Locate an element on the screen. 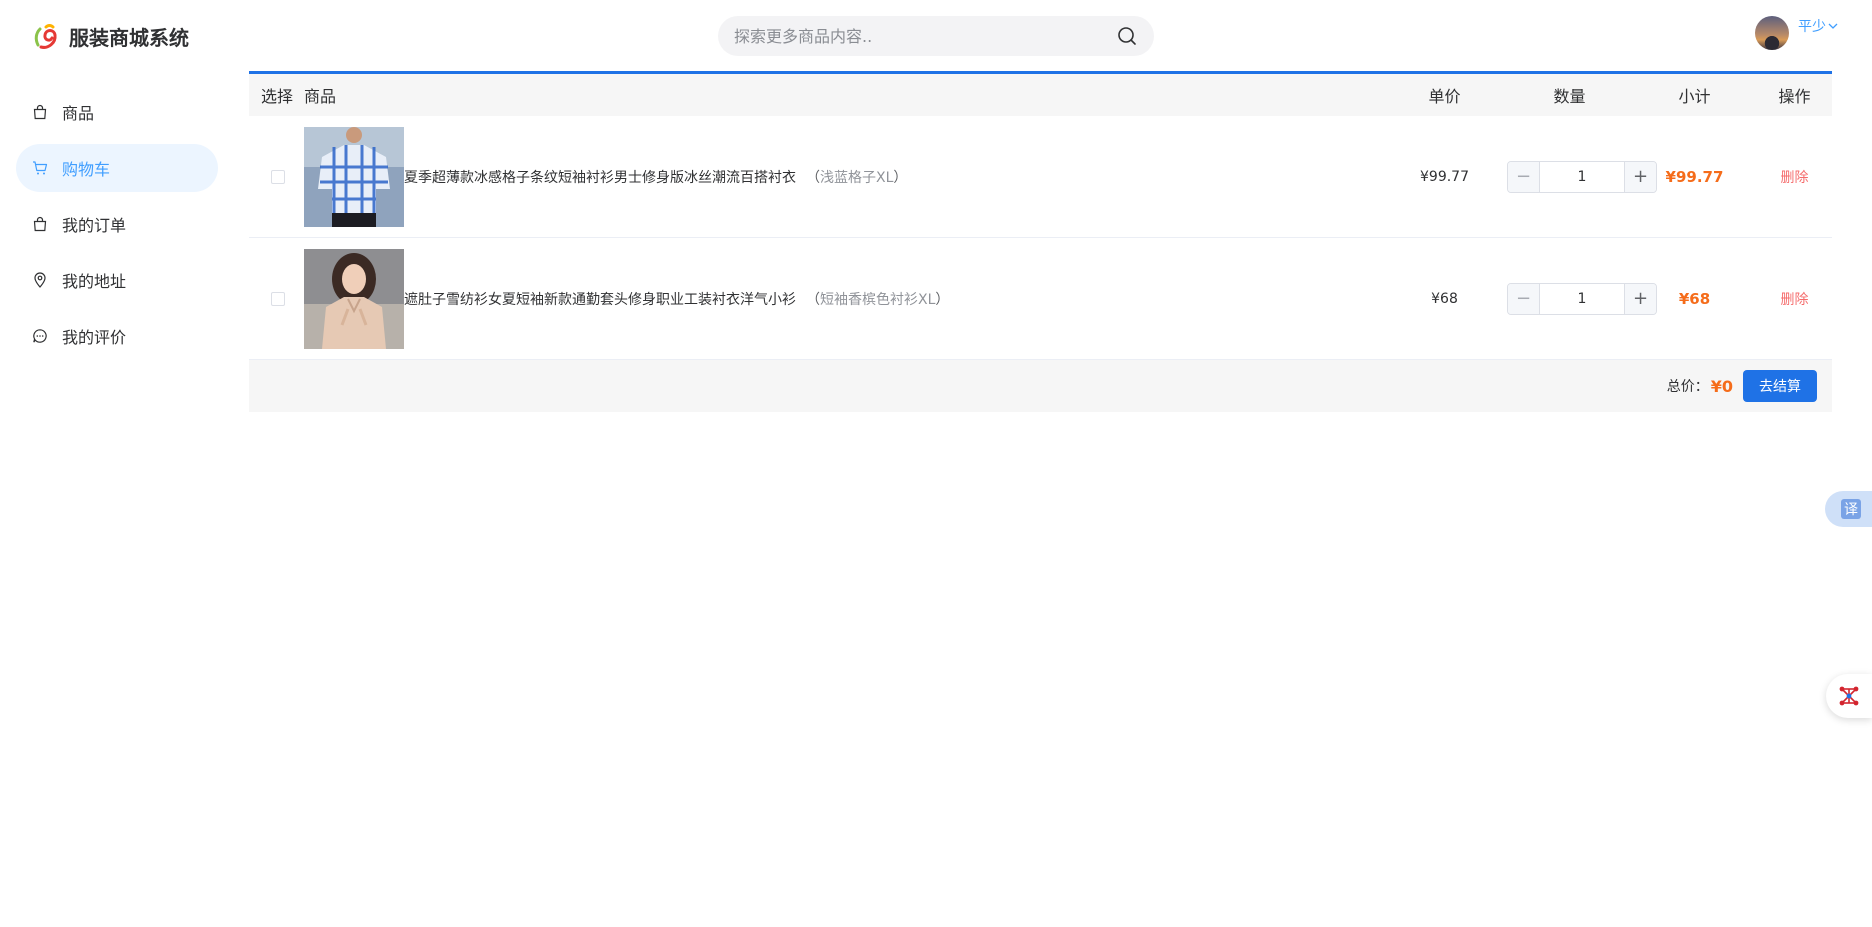 Image resolution: width=1872 pixels, height=927 pixels. sidebar-item-reviews: 我的评价 is located at coordinates (117, 336).